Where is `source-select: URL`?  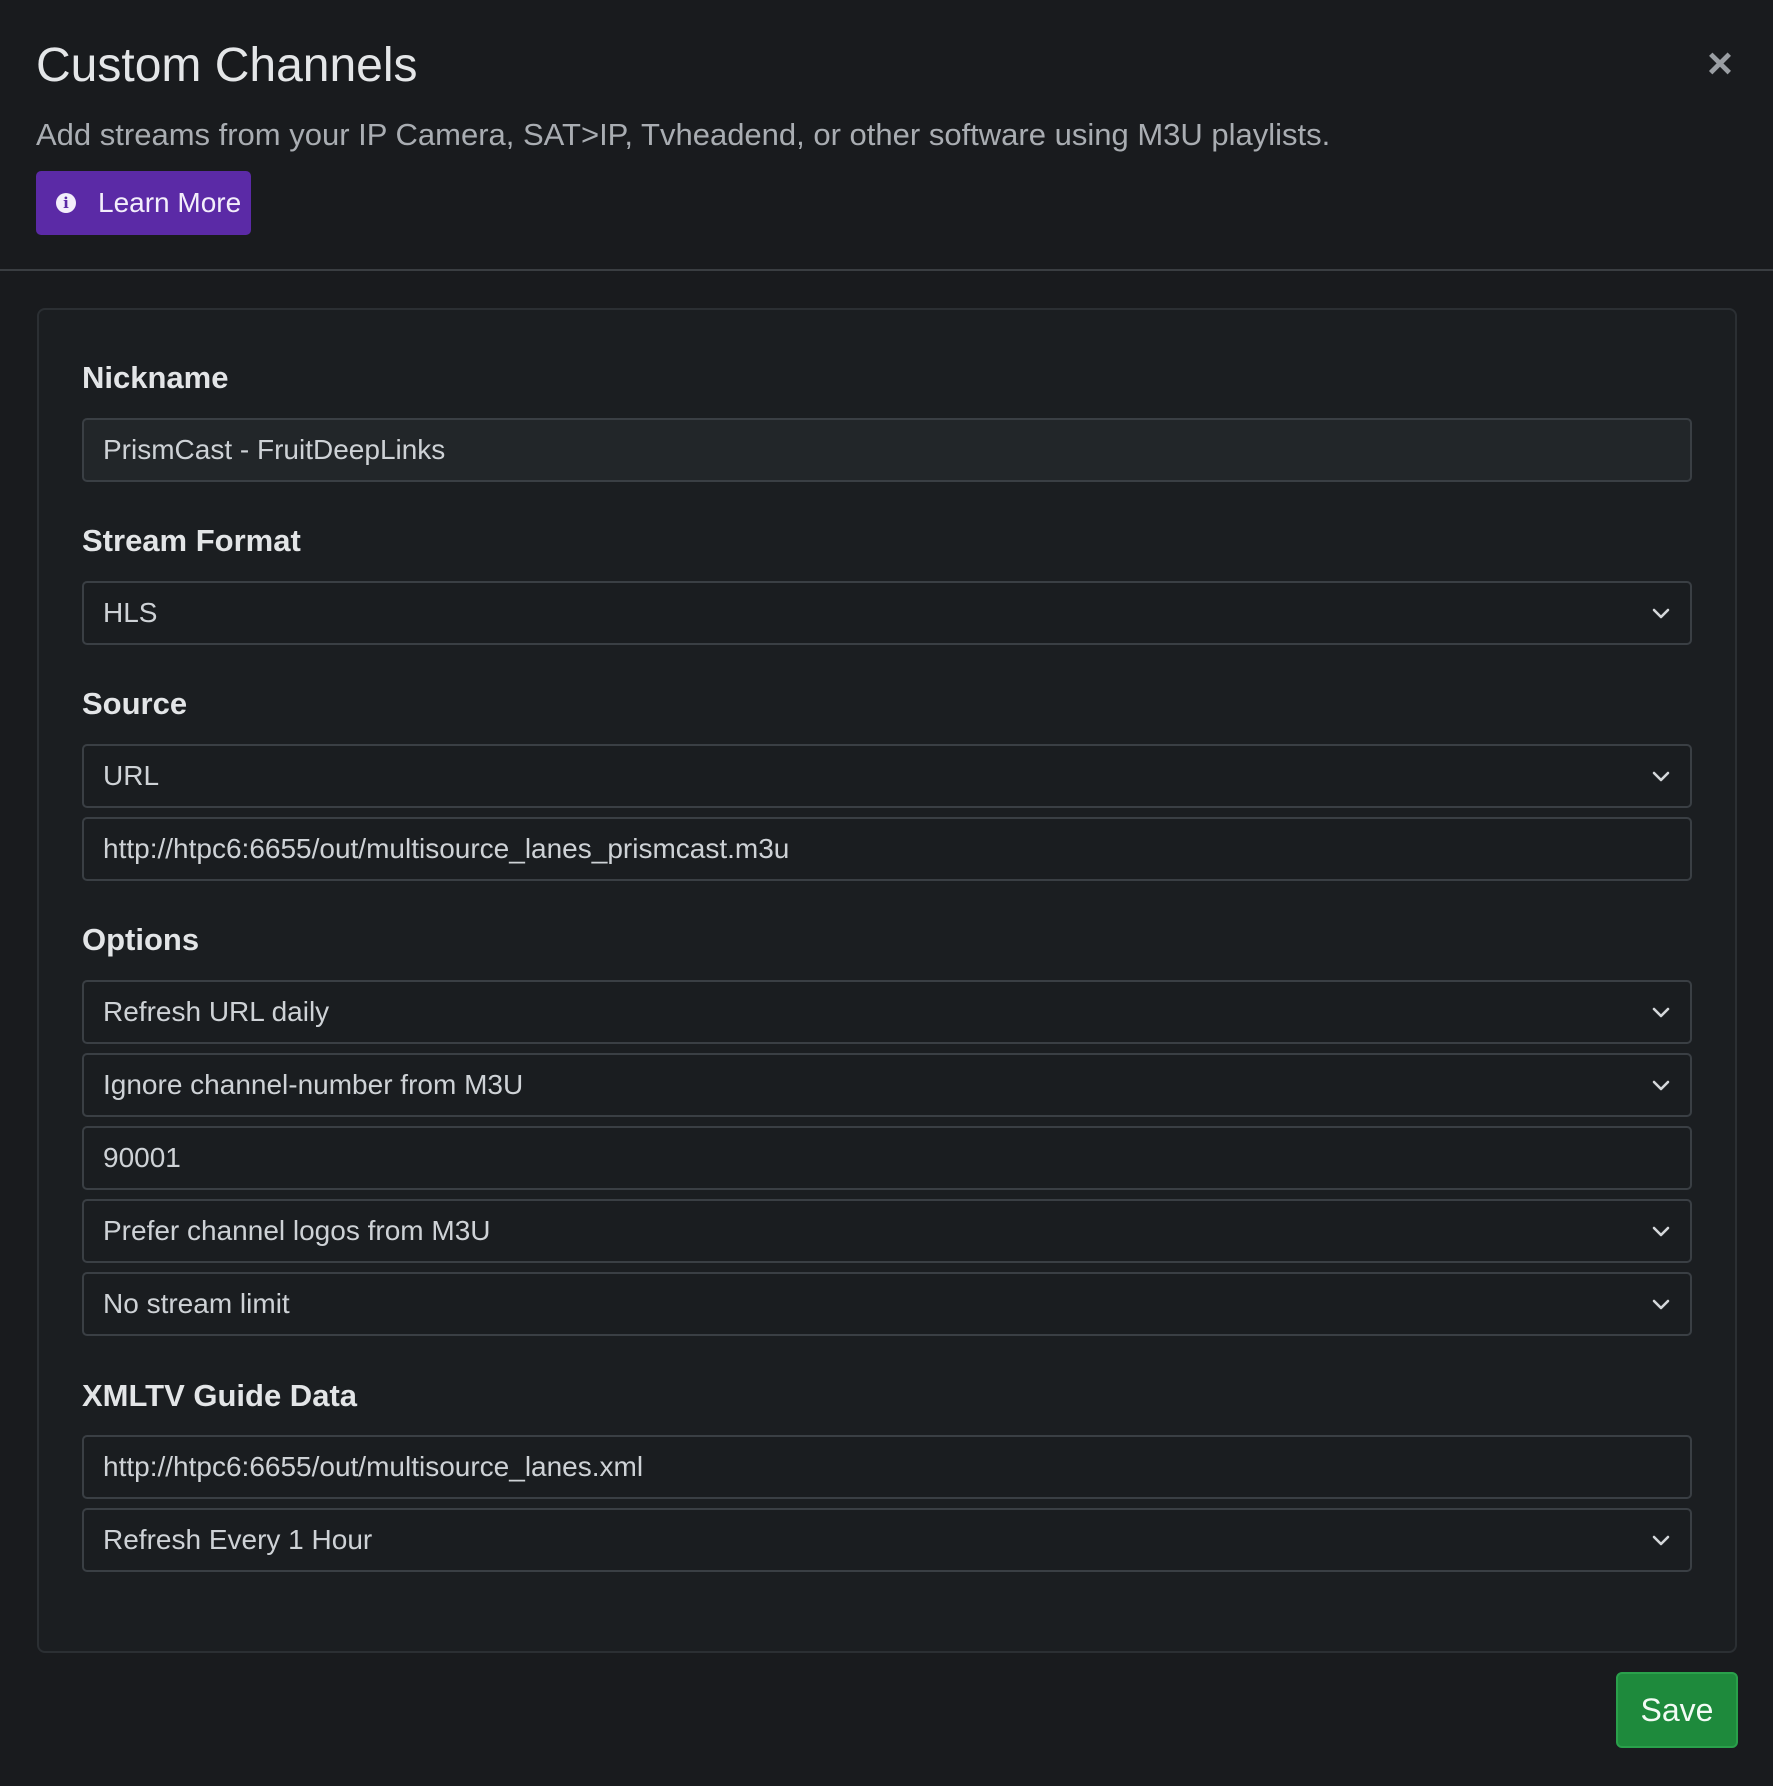
source-select: URL is located at coordinates (887, 776).